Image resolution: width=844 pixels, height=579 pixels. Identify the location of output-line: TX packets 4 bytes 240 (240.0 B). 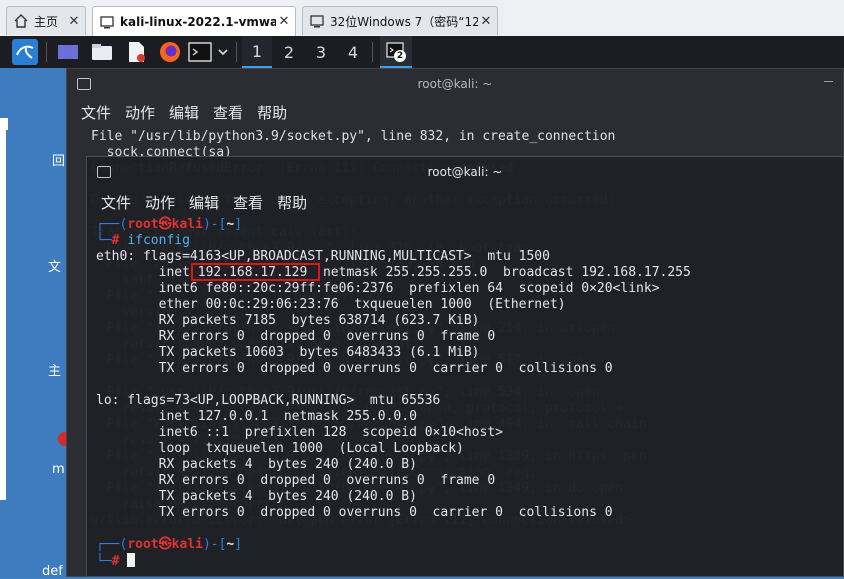
(287, 496).